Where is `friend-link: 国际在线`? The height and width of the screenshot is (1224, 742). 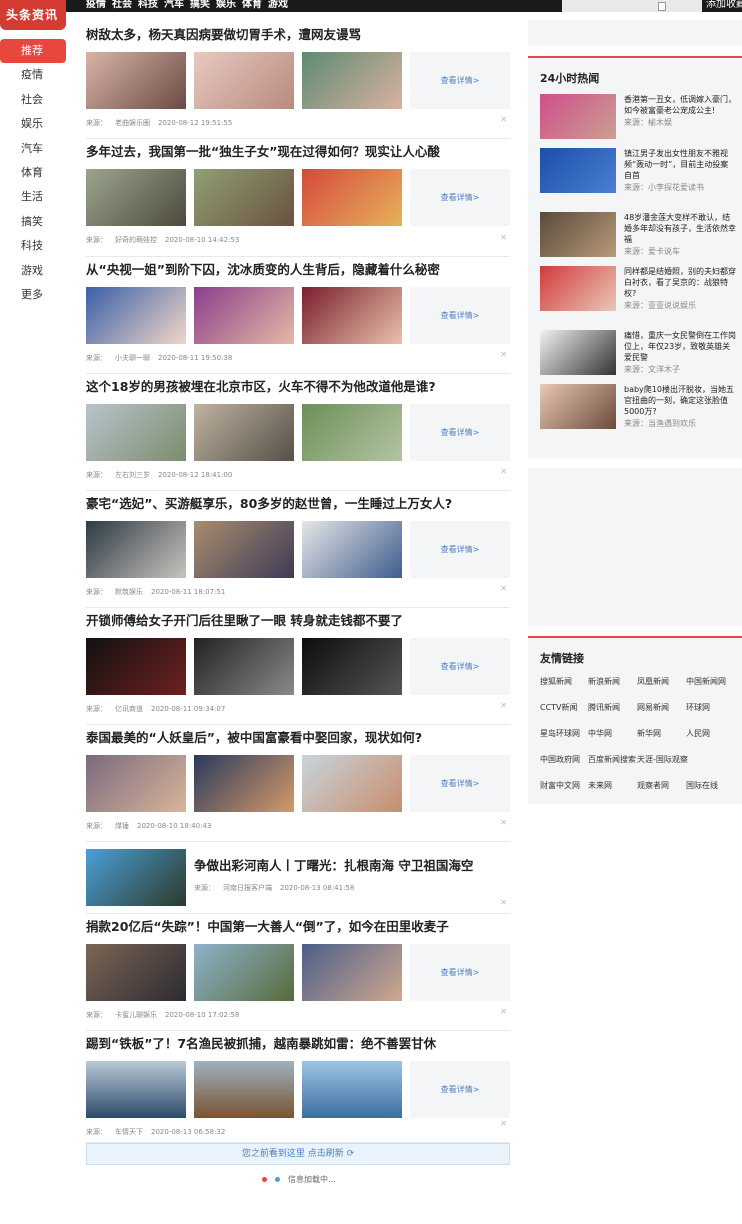
friend-link: 国际在线 is located at coordinates (713, 786).